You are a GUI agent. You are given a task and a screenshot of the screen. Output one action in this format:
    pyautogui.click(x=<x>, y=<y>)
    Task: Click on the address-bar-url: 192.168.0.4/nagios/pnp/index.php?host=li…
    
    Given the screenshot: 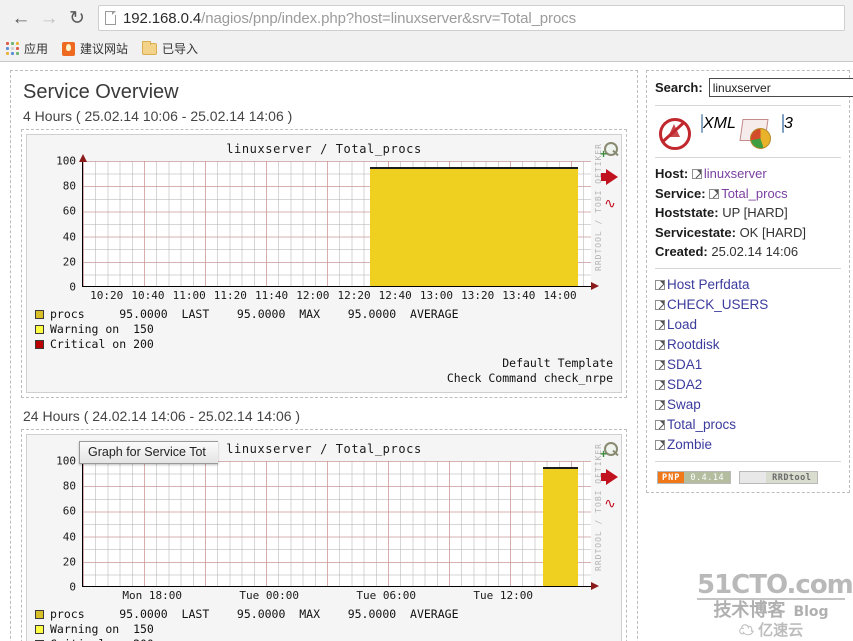 What is the action you would take?
    pyautogui.click(x=349, y=18)
    